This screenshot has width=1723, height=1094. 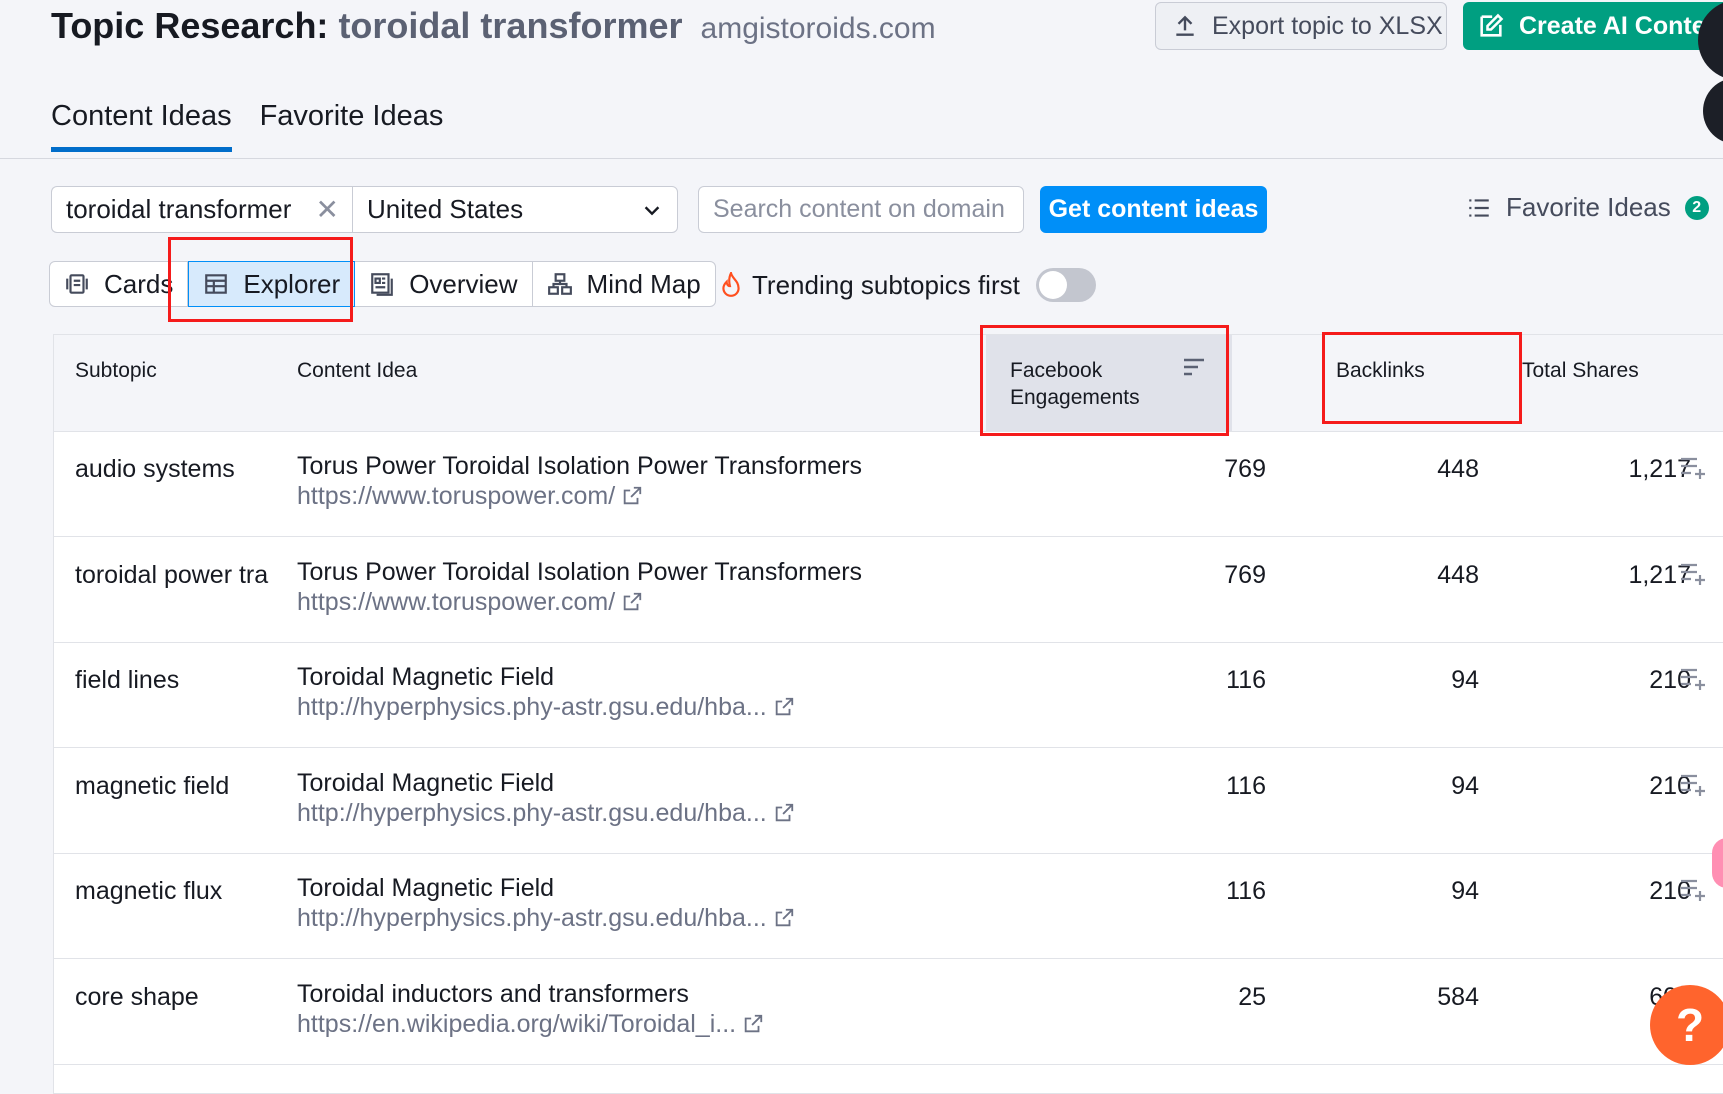 What do you see at coordinates (1686, 1025) in the screenshot?
I see `help-button: ?` at bounding box center [1686, 1025].